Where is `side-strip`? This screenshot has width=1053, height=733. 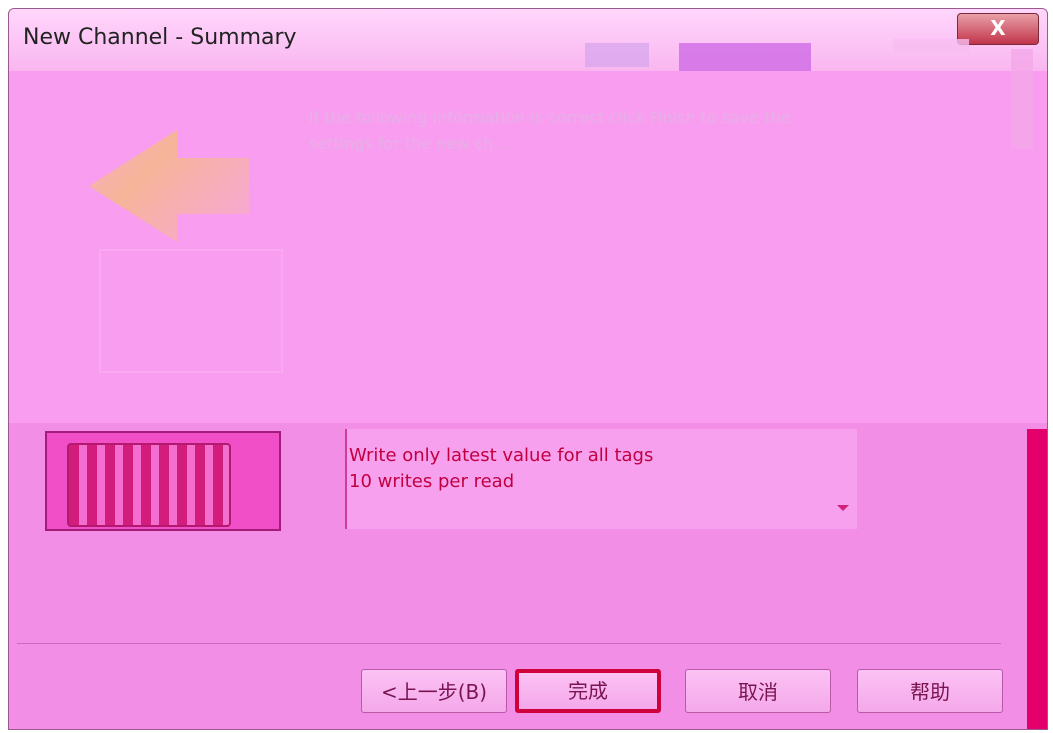
side-strip is located at coordinates (1037, 579).